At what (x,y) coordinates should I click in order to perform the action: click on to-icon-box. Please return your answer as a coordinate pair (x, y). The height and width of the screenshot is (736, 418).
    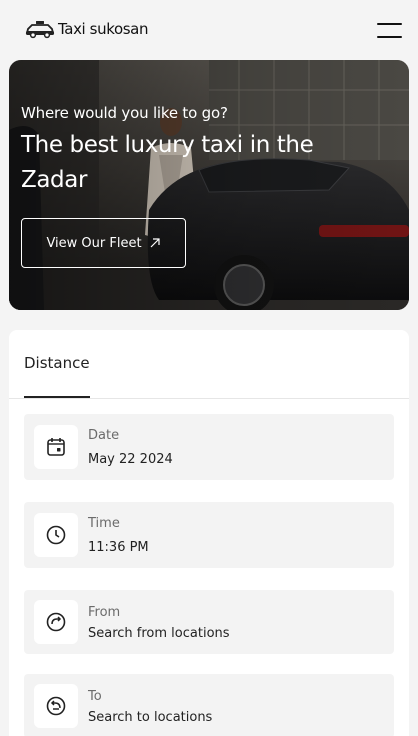
    Looking at the image, I should click on (56, 706).